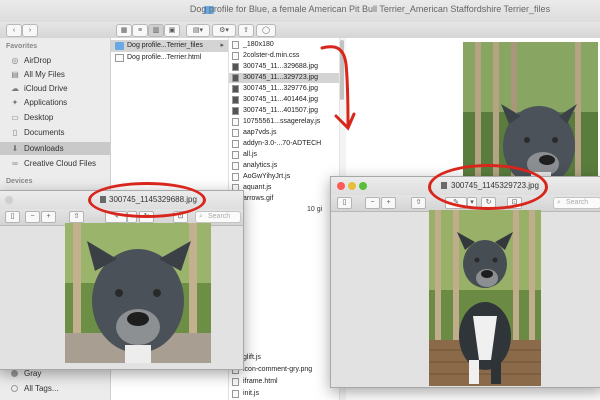 This screenshot has height=400, width=600. I want to click on preview-image-area, so click(121, 296).